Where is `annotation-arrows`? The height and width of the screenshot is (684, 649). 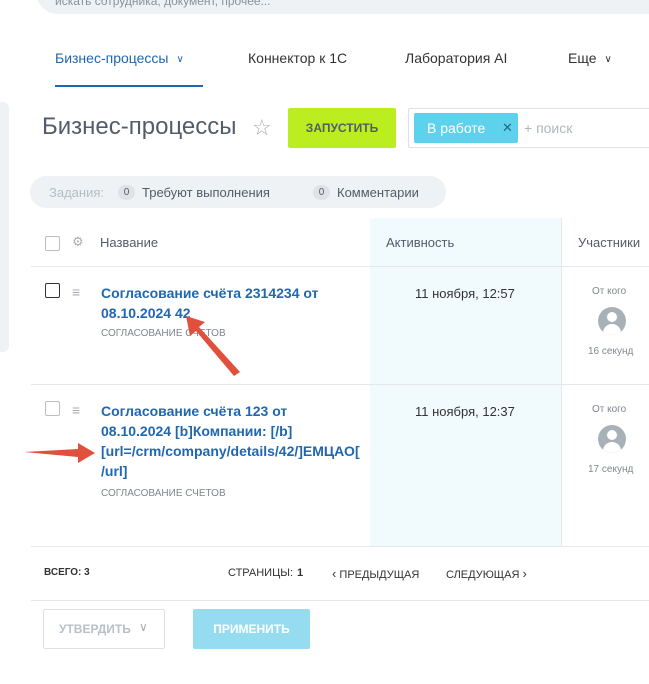
annotation-arrows is located at coordinates (132, 389).